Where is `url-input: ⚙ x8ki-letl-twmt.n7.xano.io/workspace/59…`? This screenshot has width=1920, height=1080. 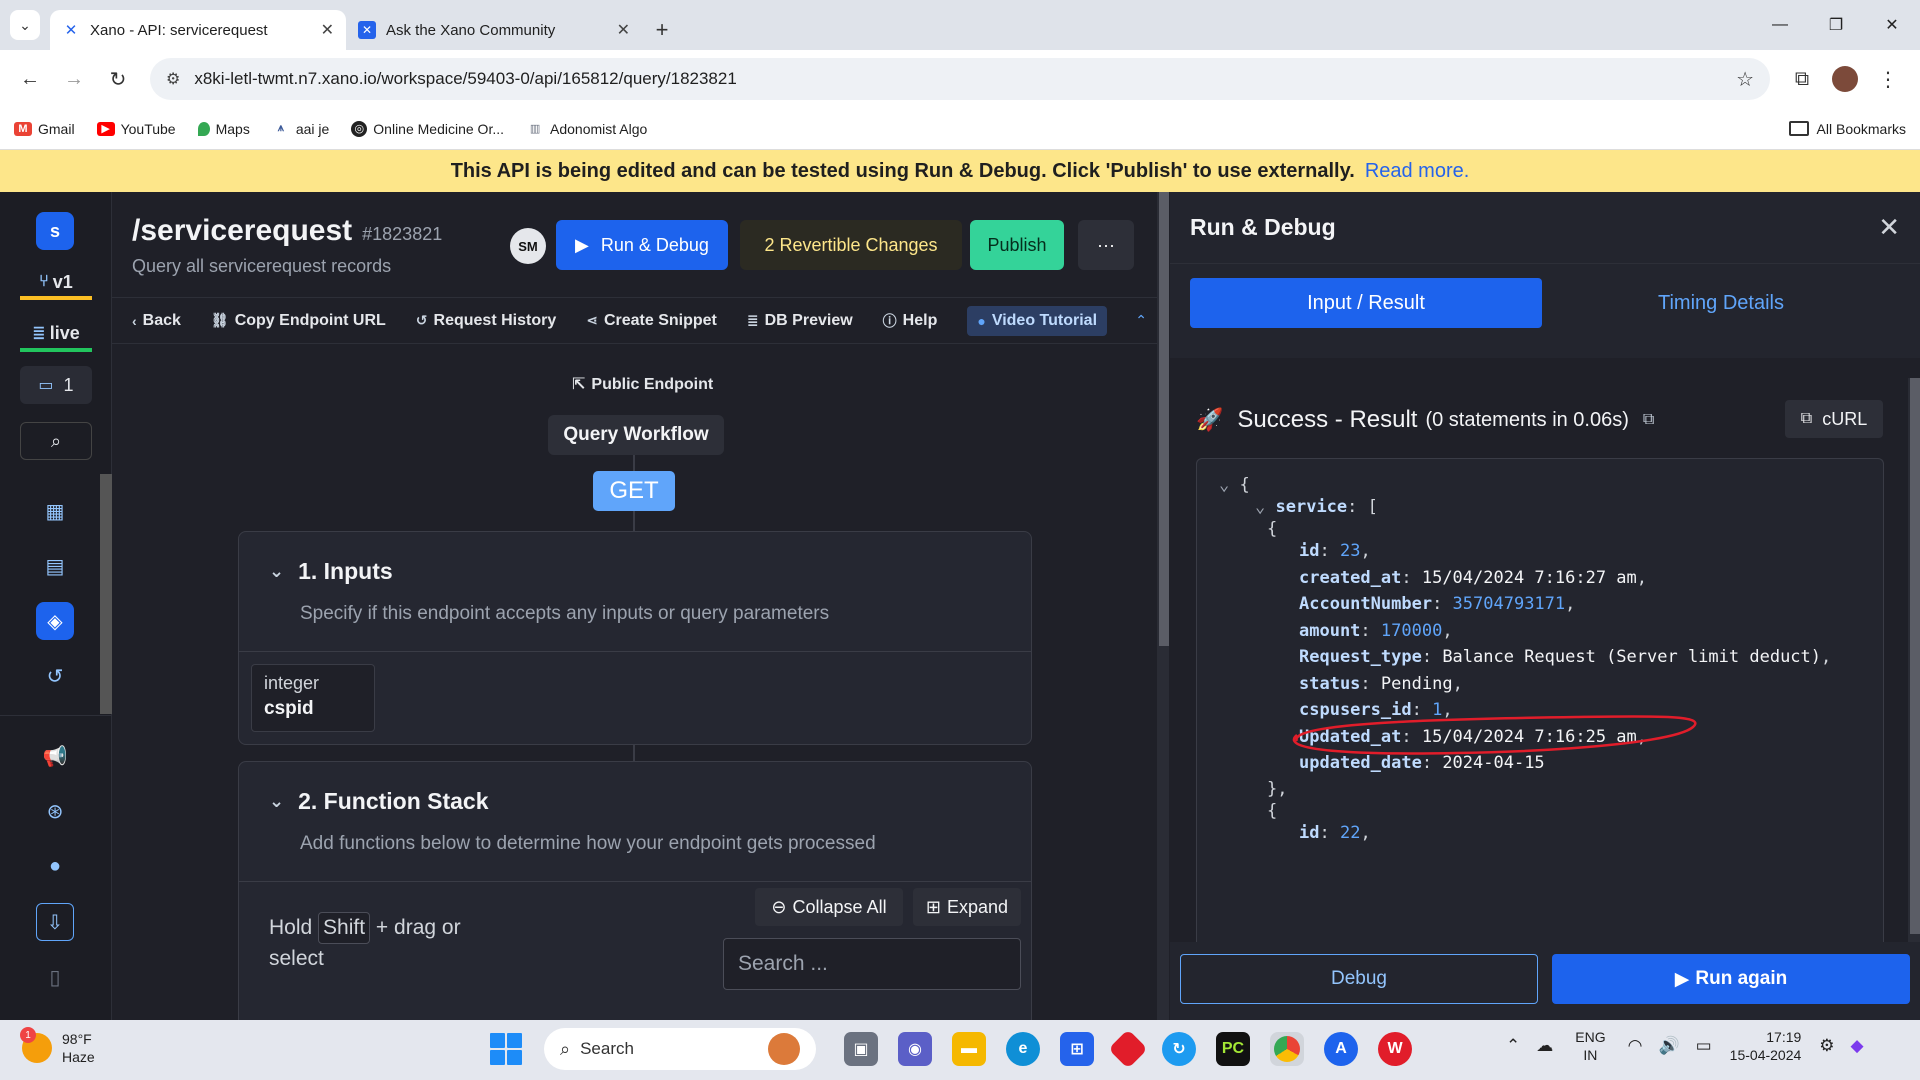 url-input: ⚙ x8ki-letl-twmt.n7.xano.io/workspace/59… is located at coordinates (960, 79).